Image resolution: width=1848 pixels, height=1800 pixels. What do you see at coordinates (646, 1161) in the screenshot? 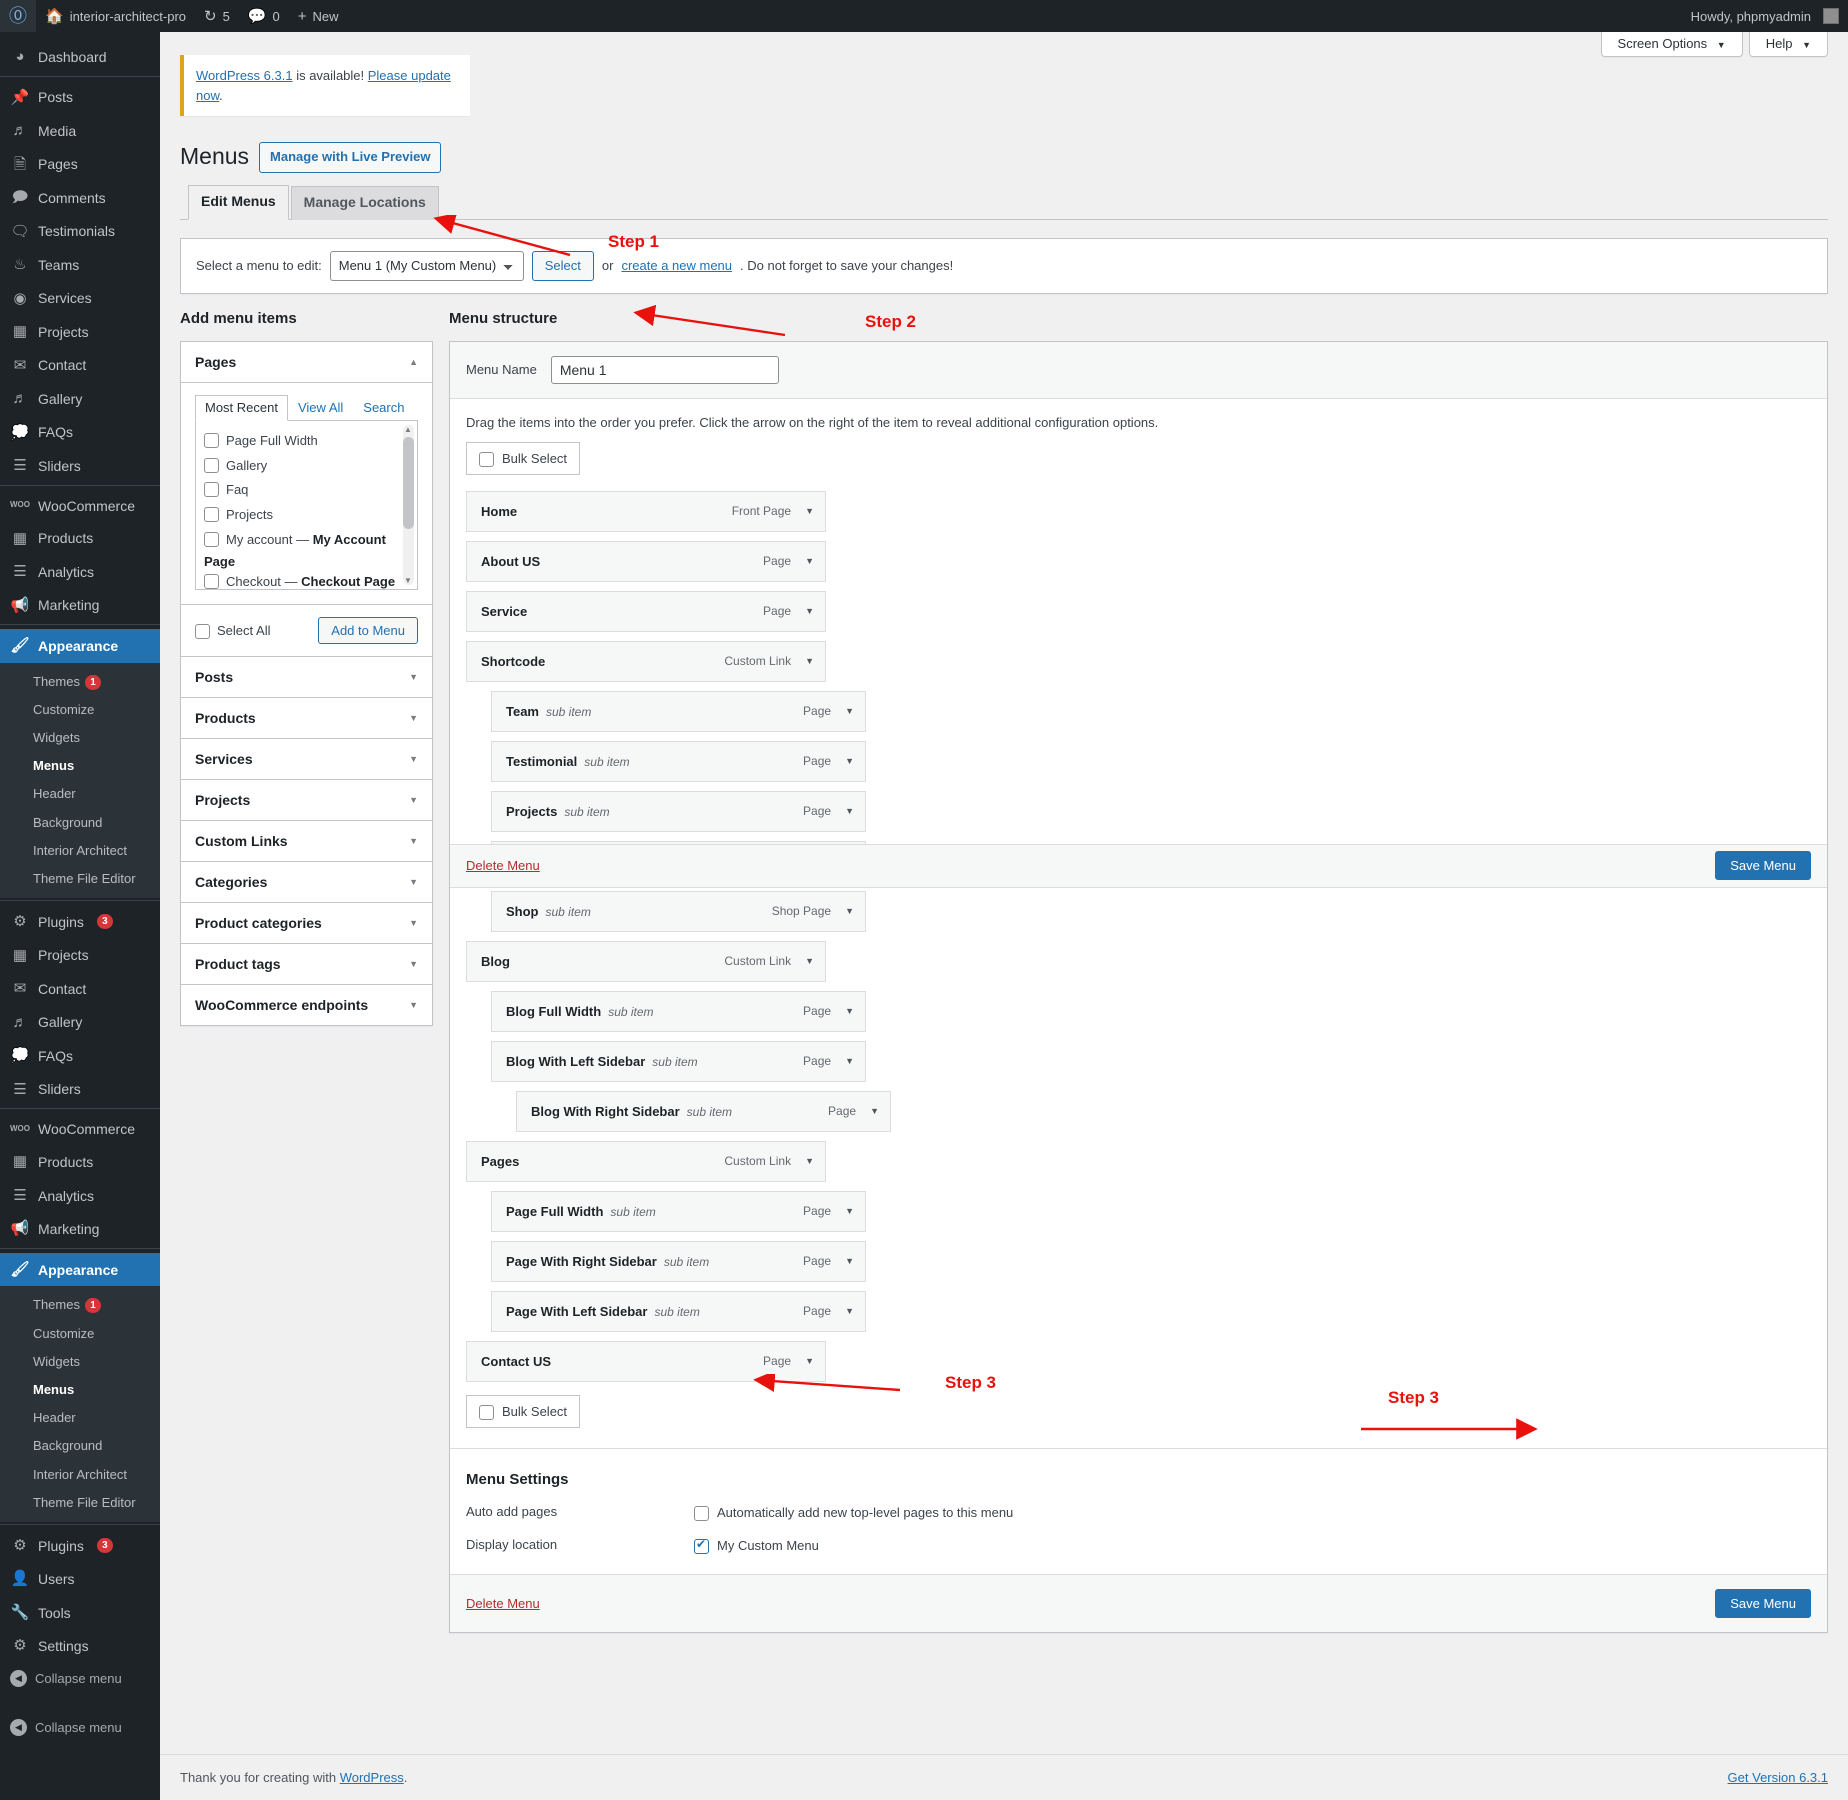
I see `menu-item-pages: Pages Custom Link ▼` at bounding box center [646, 1161].